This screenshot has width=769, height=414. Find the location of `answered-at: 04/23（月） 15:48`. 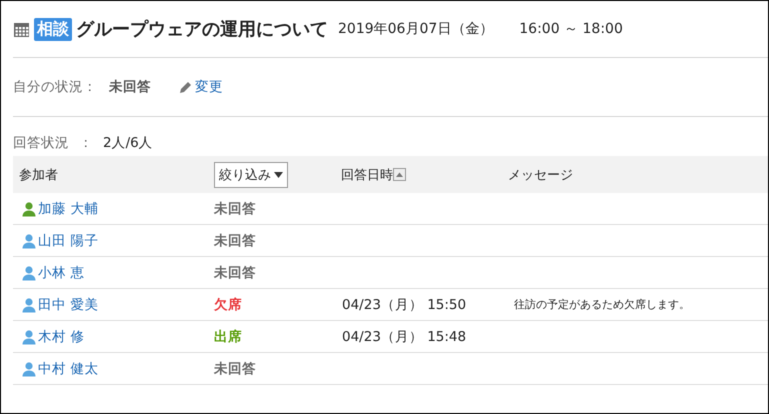

answered-at: 04/23（月） 15:48 is located at coordinates (404, 337).